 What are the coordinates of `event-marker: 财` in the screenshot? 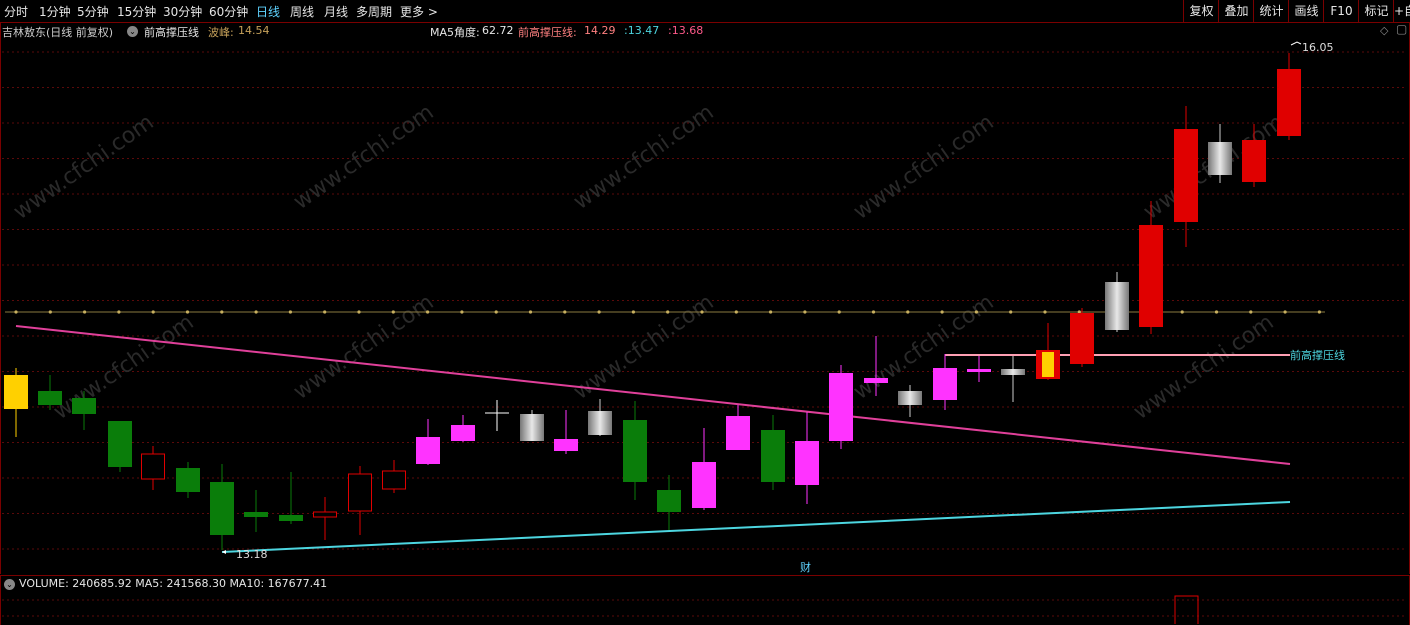 It's located at (805, 567).